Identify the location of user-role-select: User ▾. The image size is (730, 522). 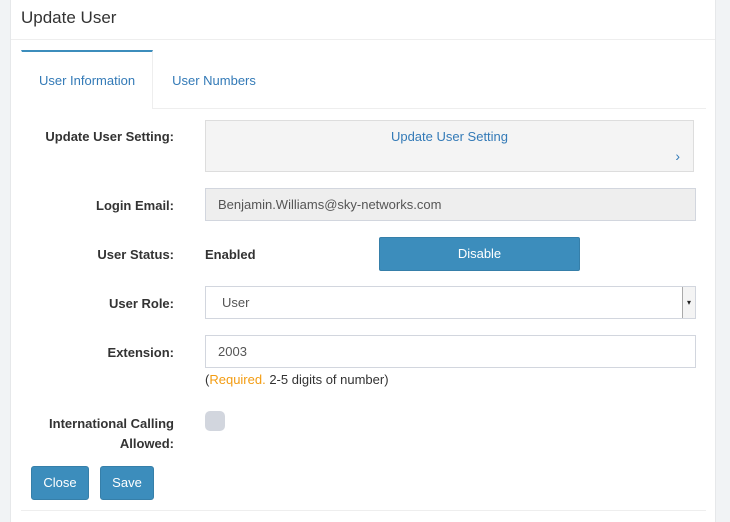
(450, 302).